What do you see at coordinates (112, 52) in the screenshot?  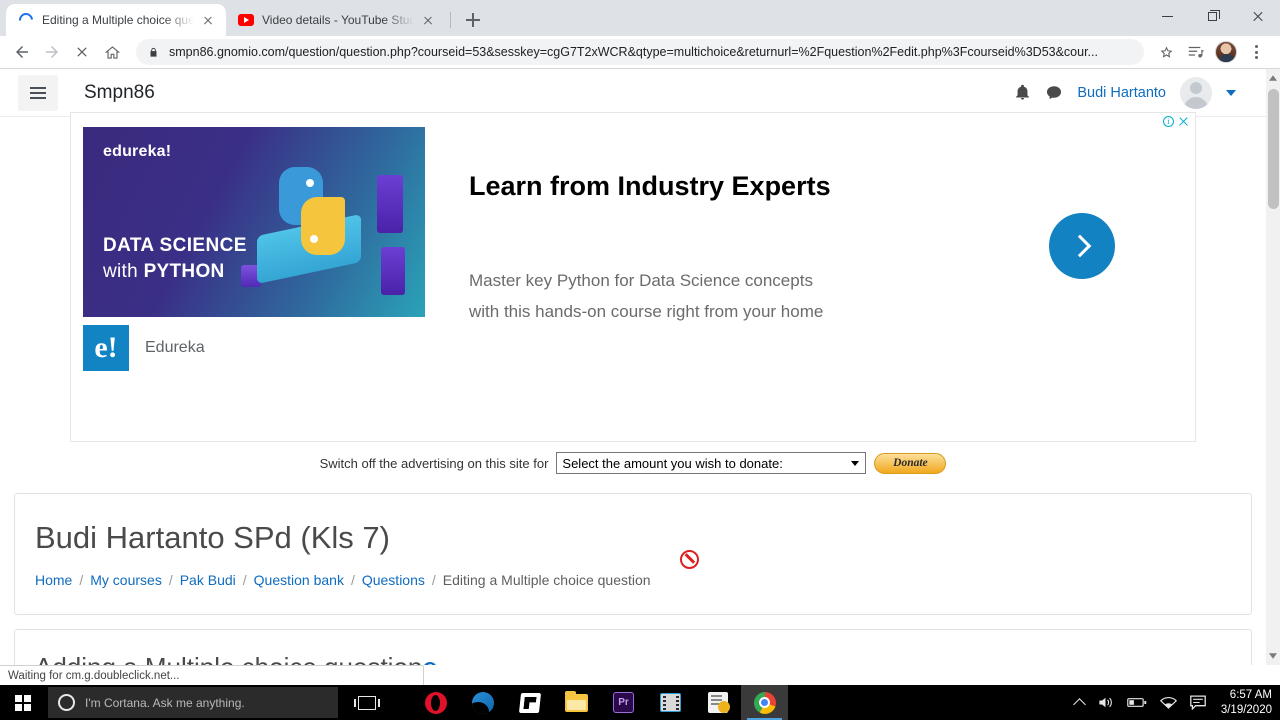 I see `home-icon` at bounding box center [112, 52].